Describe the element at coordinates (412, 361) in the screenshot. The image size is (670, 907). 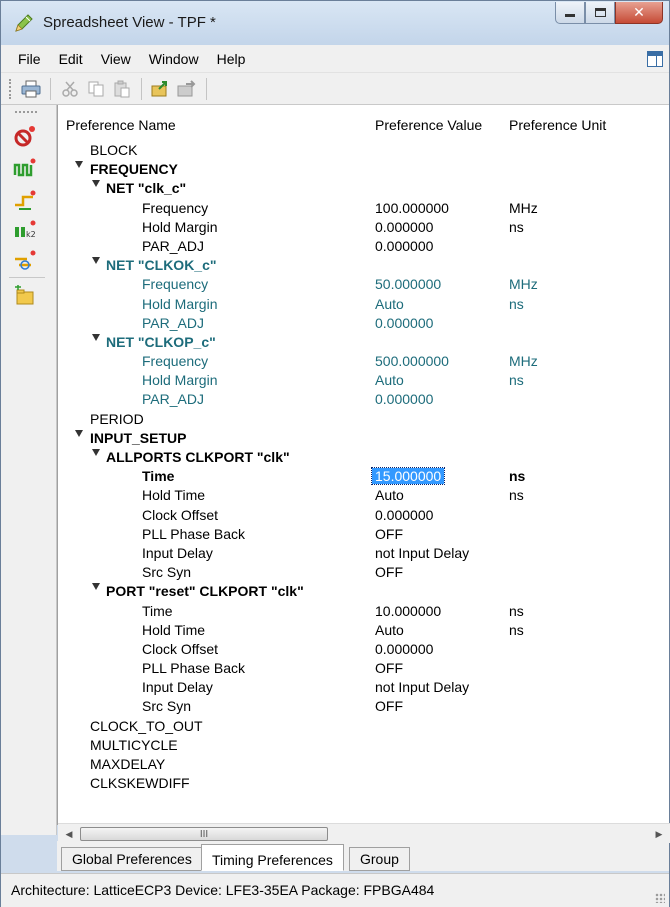
I see `preference-value: 500.000000` at that location.